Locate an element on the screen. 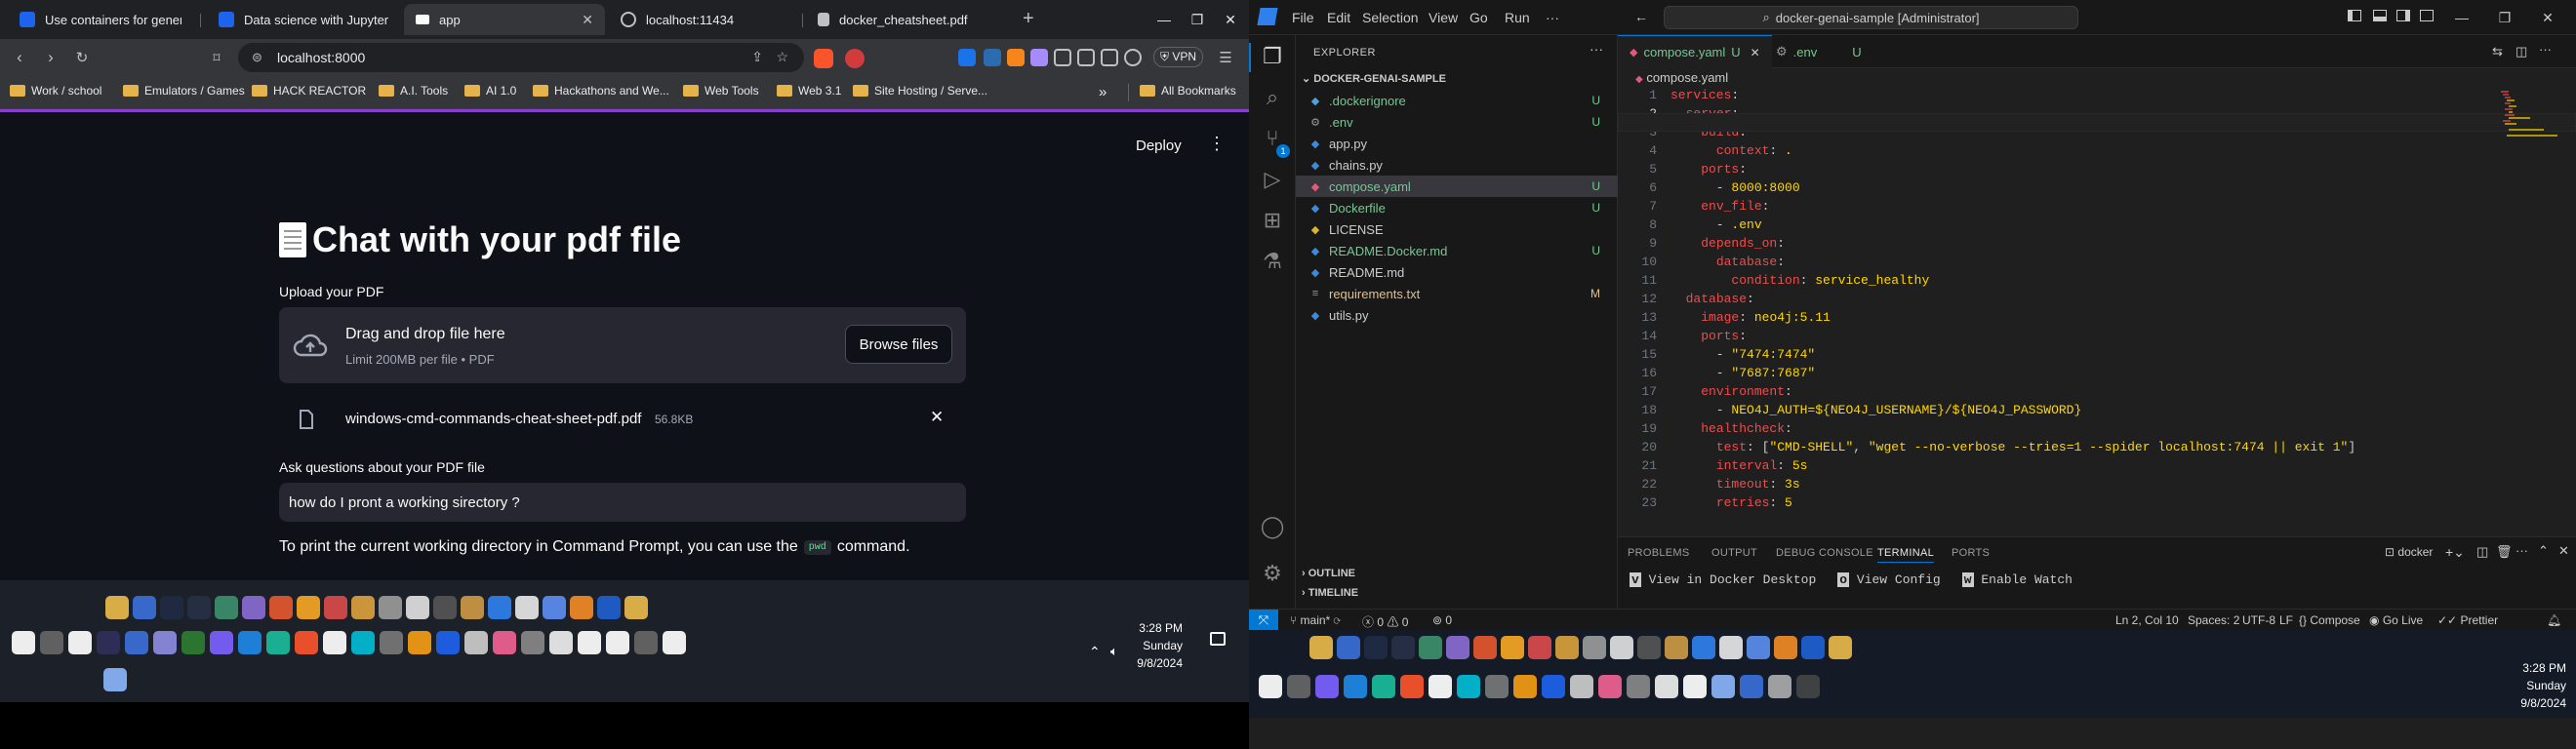  line-ending: LF is located at coordinates (2286, 620).